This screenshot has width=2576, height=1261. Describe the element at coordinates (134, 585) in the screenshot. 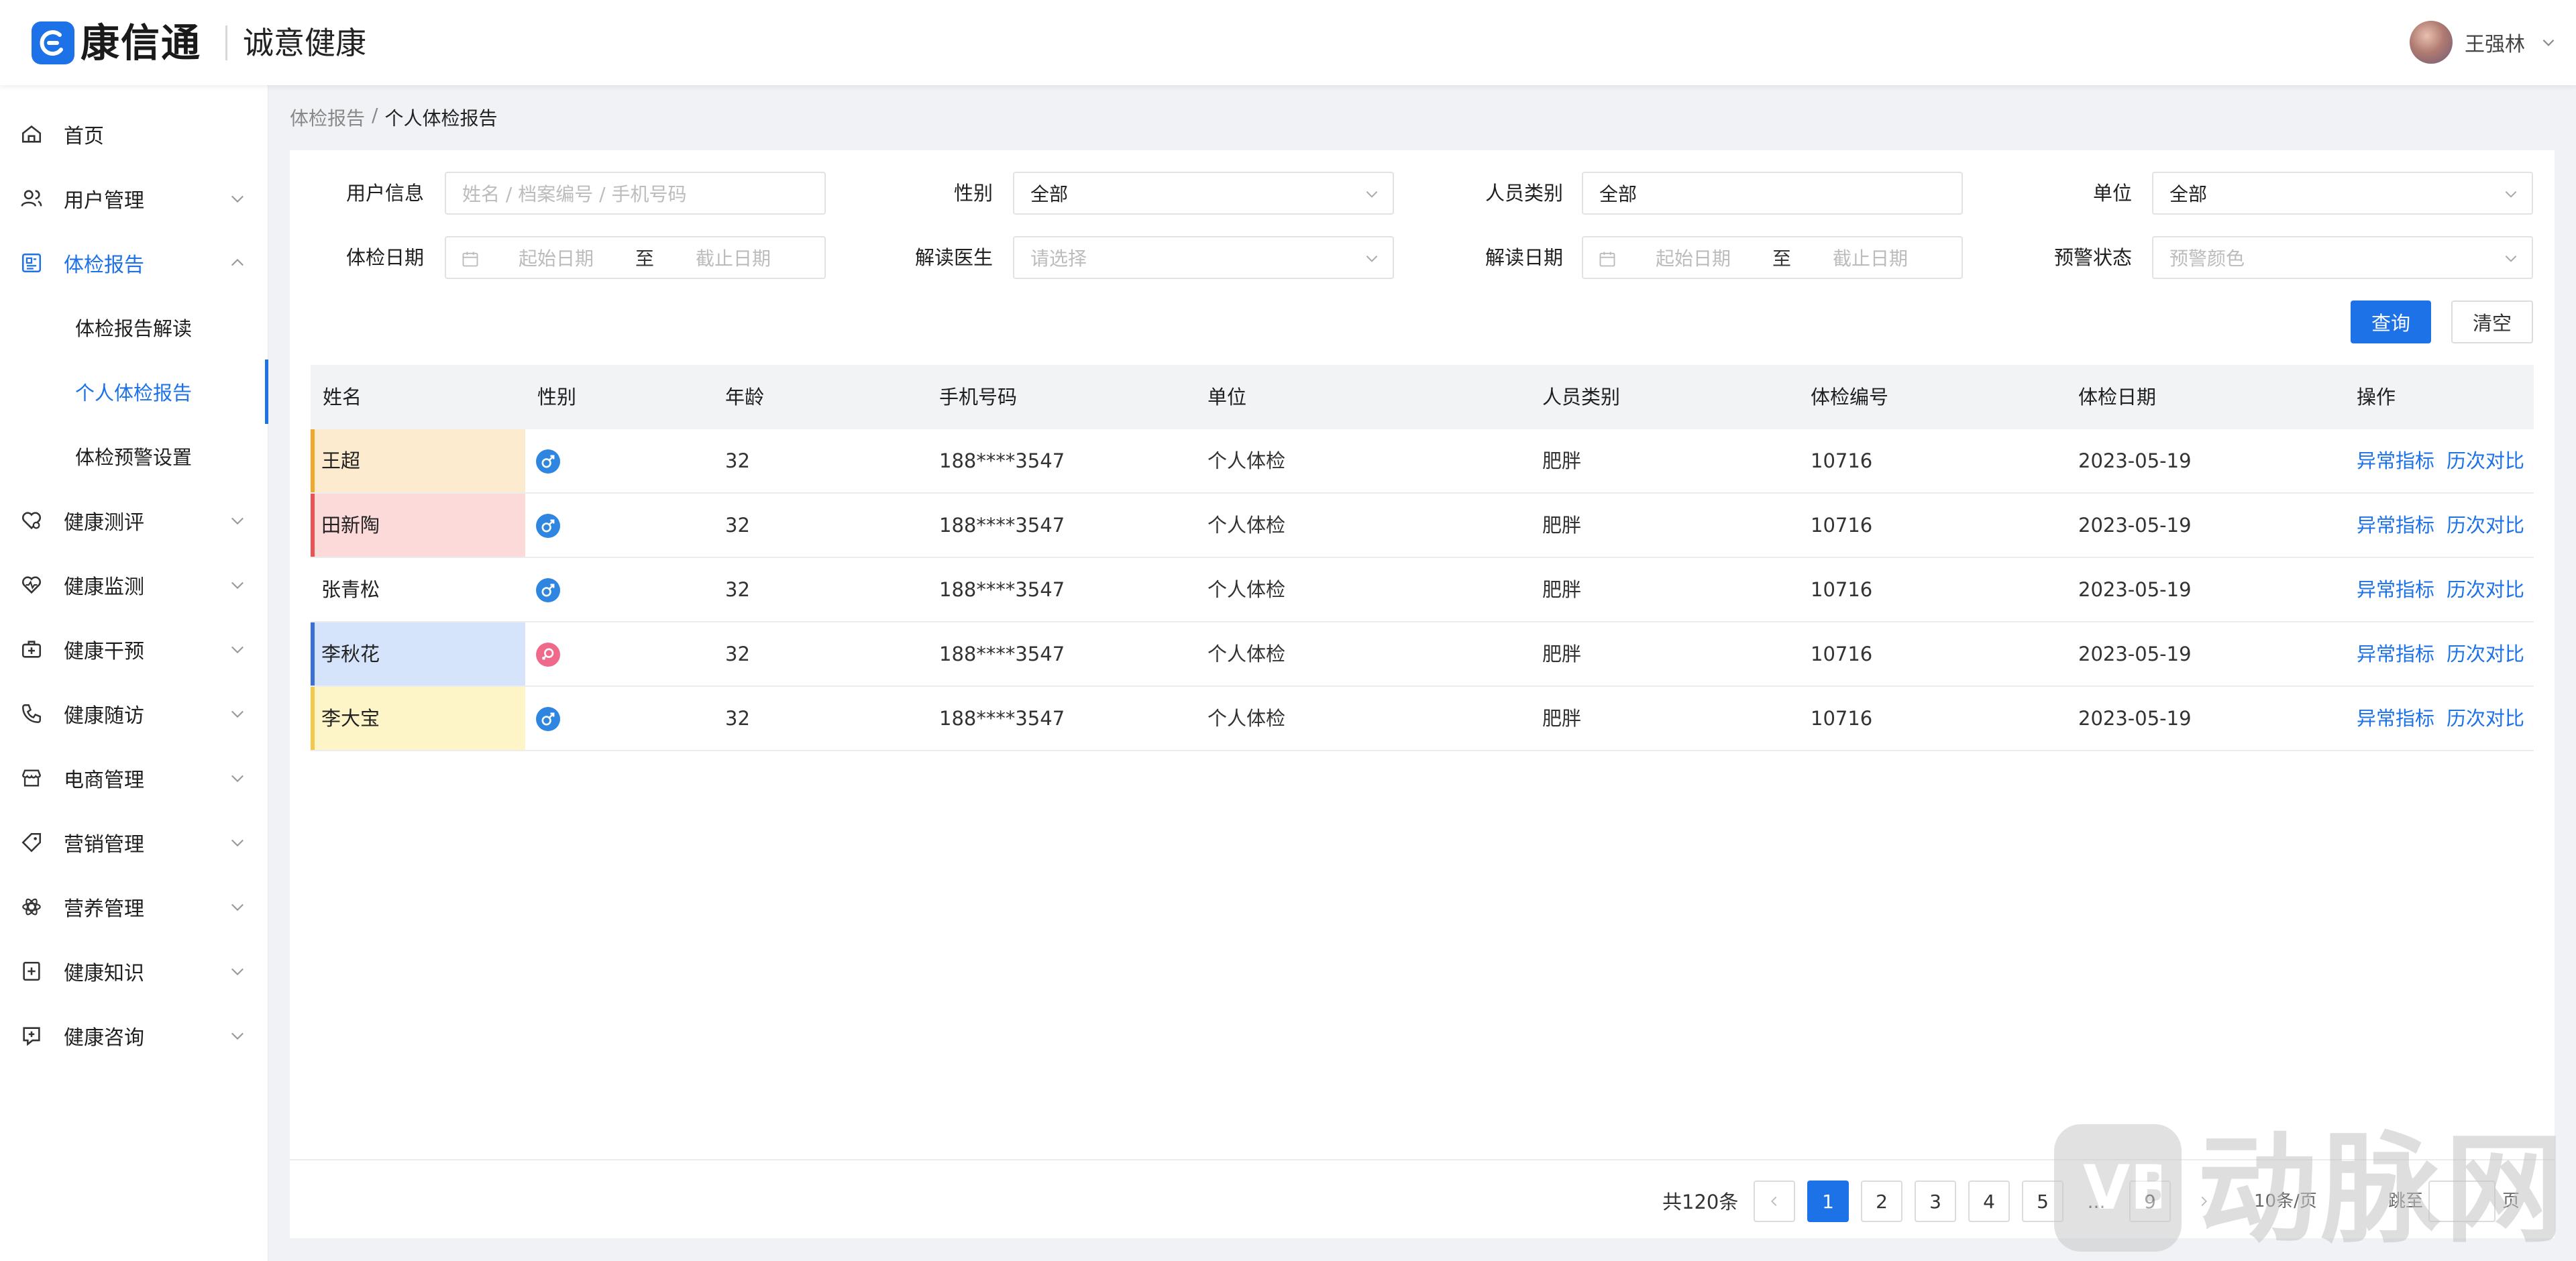

I see `sidebar-item-health-monitoring: 健康监测` at that location.